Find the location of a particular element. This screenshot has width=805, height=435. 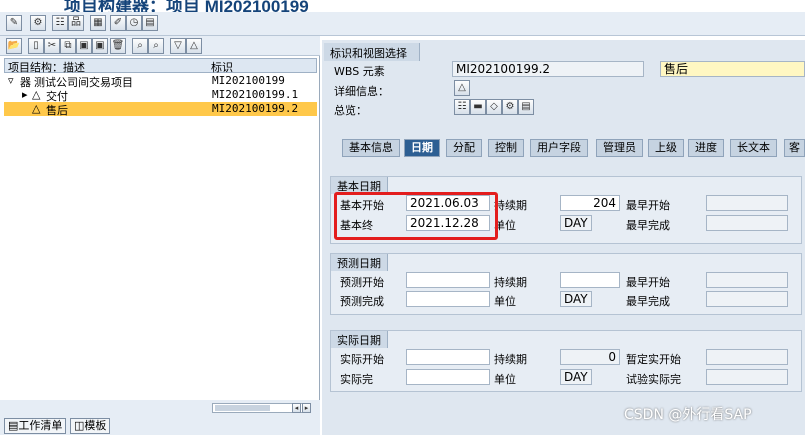

title-bar: 项目构建器：项目 MI202100199 is located at coordinates (402, 6).